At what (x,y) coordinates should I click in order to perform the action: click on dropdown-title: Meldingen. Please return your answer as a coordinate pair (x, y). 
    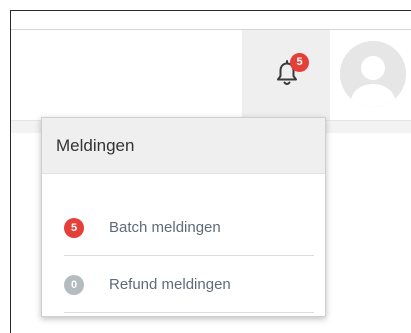
    Looking at the image, I should click on (183, 146).